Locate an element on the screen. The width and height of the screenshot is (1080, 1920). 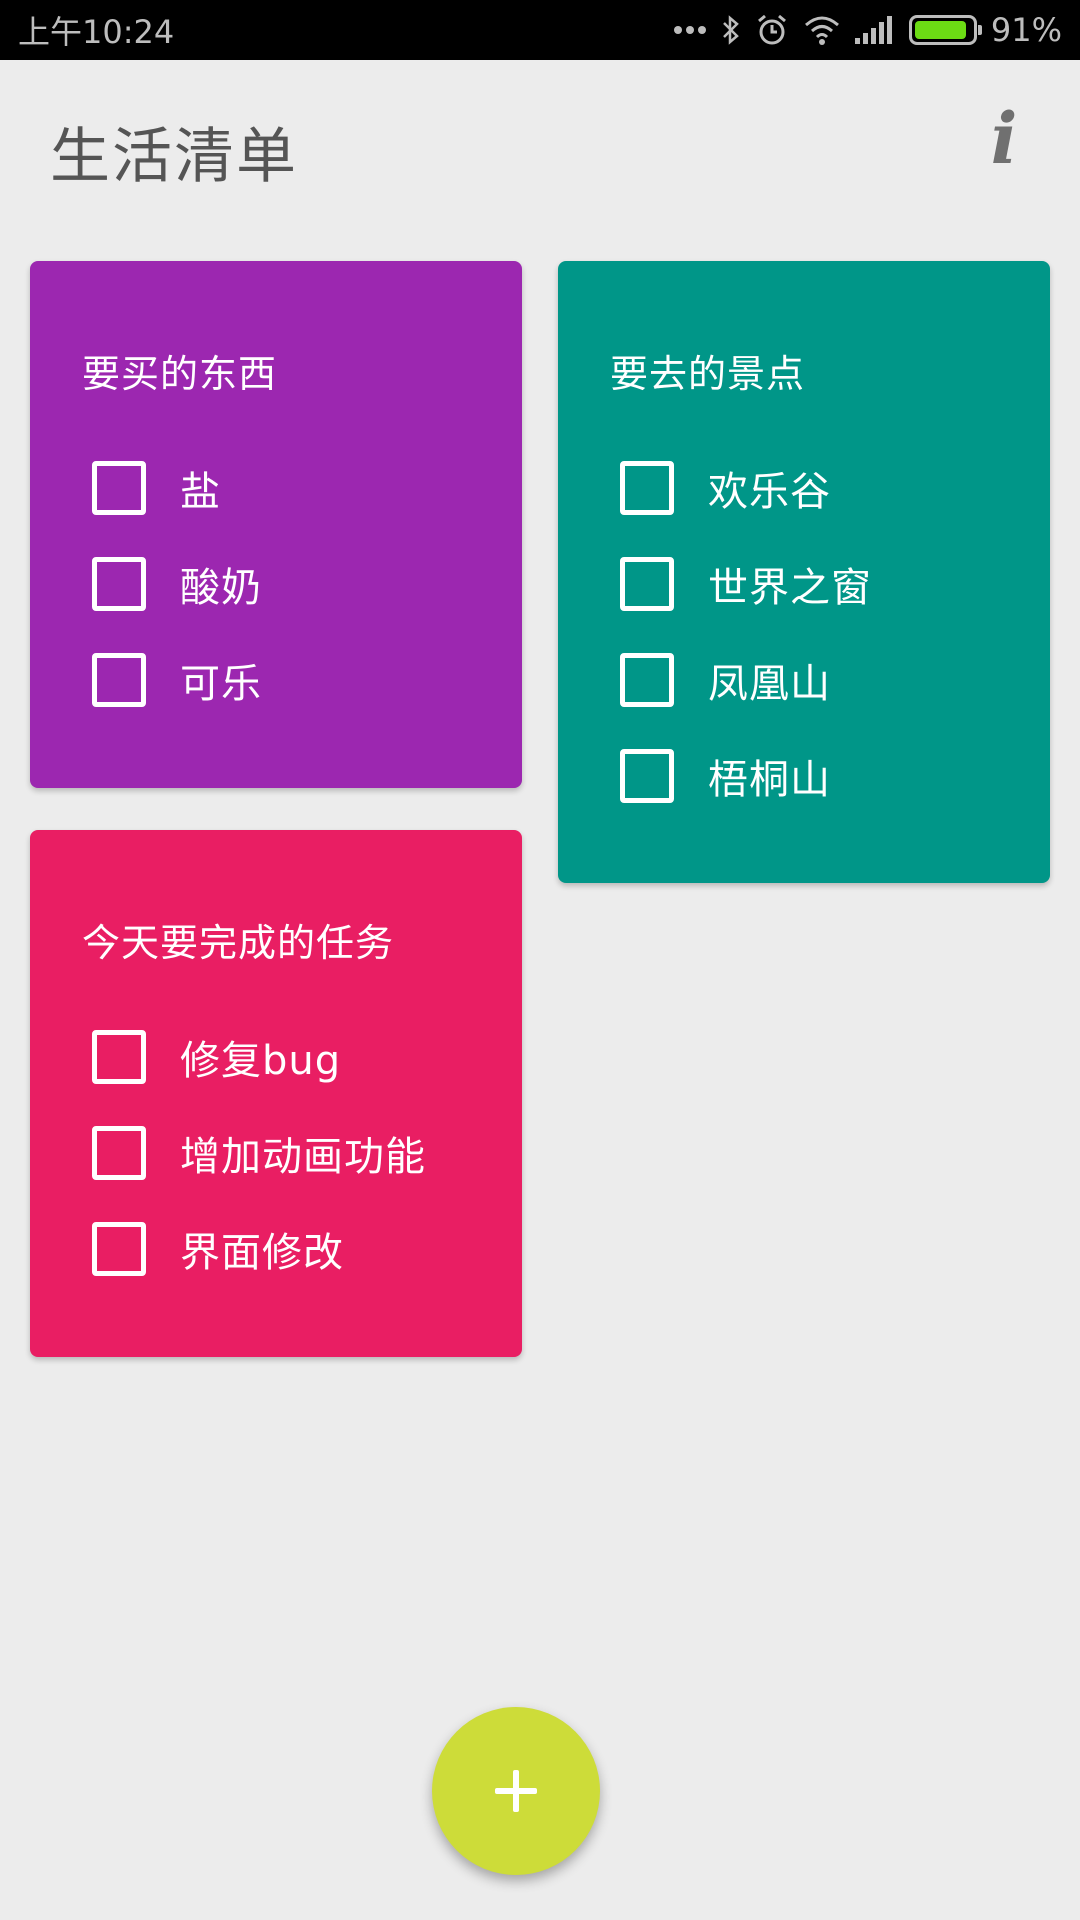
alarm-icon is located at coordinates (772, 30).